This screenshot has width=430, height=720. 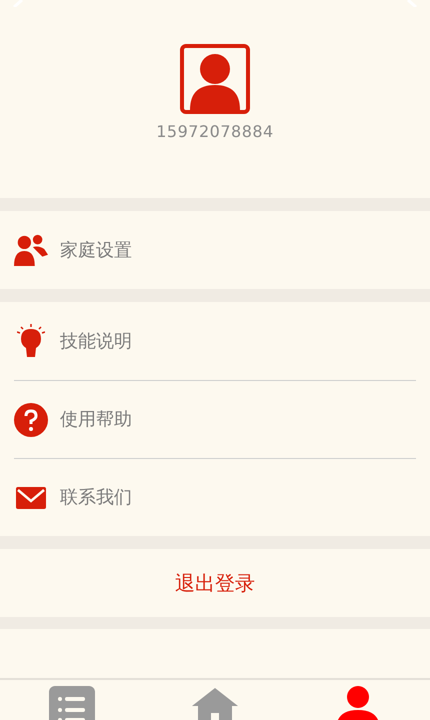 I want to click on menu-item: 家庭设置, so click(x=215, y=250).